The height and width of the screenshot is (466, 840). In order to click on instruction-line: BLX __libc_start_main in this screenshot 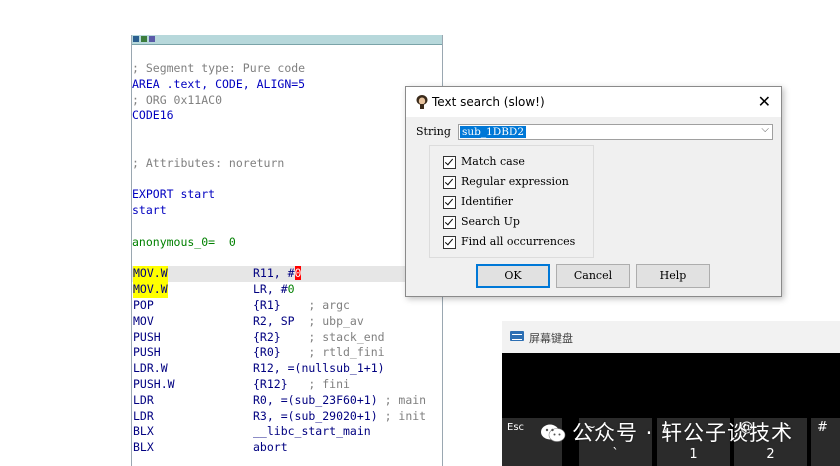, I will do `click(287, 432)`.